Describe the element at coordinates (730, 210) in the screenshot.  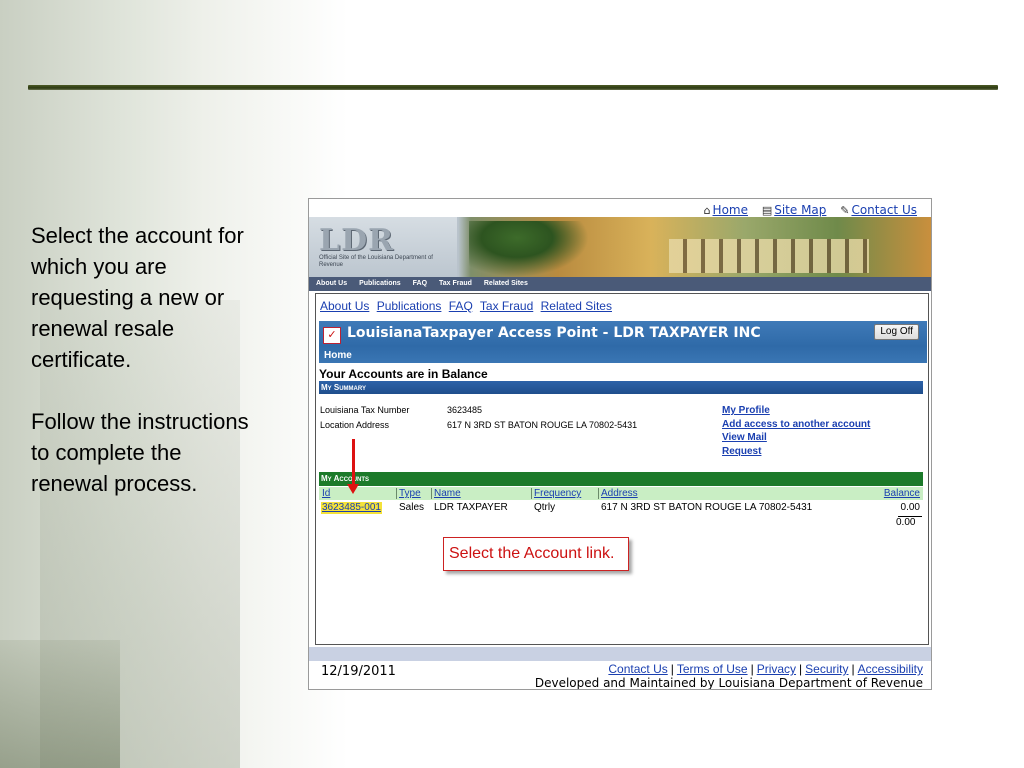
I see `util-link-home: Home` at that location.